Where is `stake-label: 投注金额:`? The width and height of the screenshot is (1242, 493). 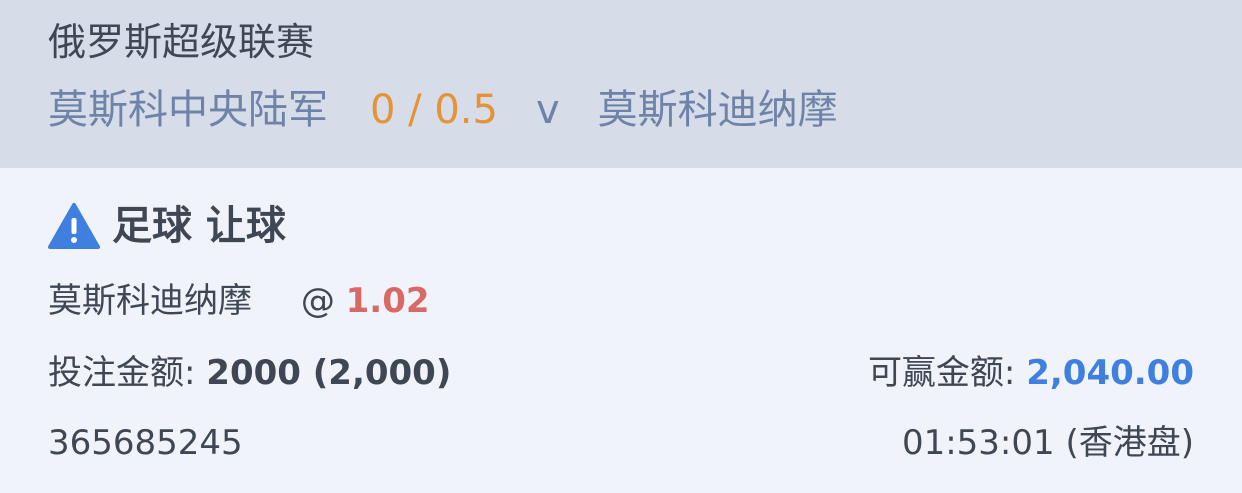
stake-label: 投注金额: is located at coordinates (122, 373).